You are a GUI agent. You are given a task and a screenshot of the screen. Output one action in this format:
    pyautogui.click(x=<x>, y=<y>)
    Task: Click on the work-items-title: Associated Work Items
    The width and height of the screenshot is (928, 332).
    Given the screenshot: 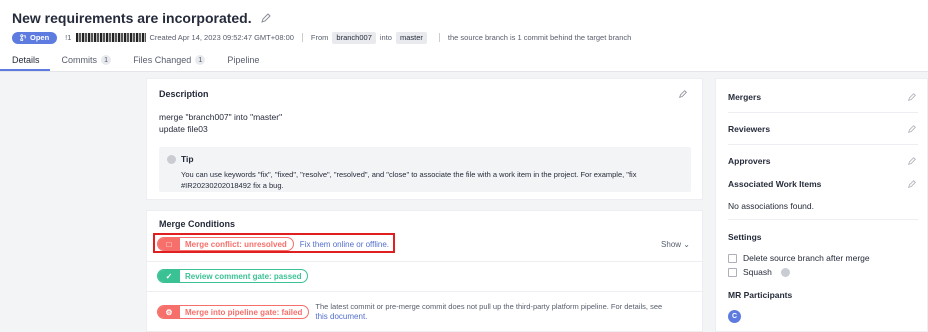 What is the action you would take?
    pyautogui.click(x=775, y=184)
    